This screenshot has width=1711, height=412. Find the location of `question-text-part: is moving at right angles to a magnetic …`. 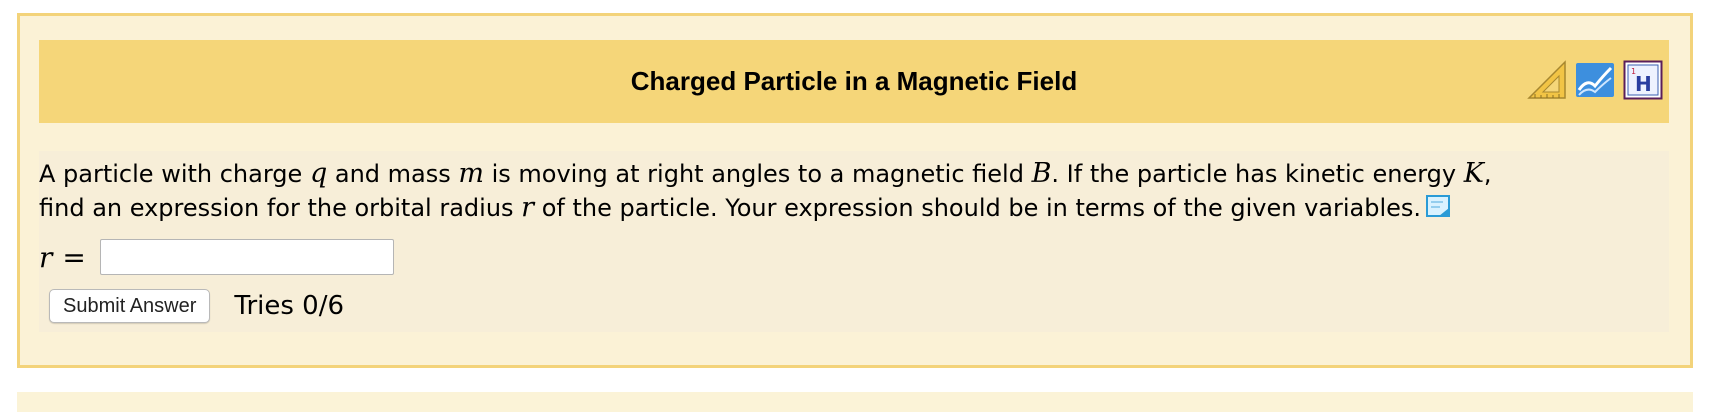

question-text-part: is moving at right angles to a magnetic … is located at coordinates (757, 174).